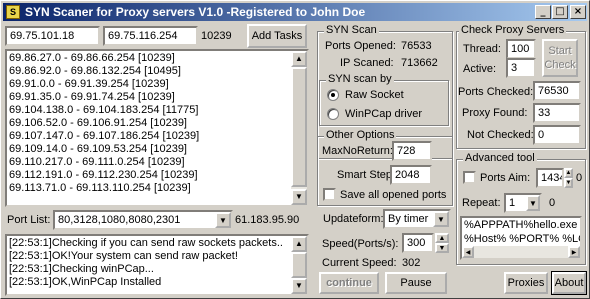  I want to click on task-list-scrollbar: ▲ ▼, so click(299, 128).